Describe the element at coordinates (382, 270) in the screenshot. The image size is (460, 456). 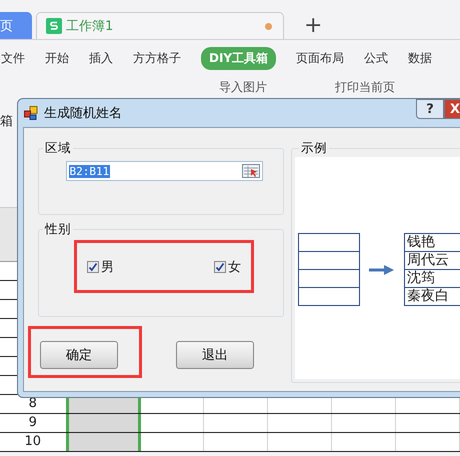
I see `right-arrow-icon` at that location.